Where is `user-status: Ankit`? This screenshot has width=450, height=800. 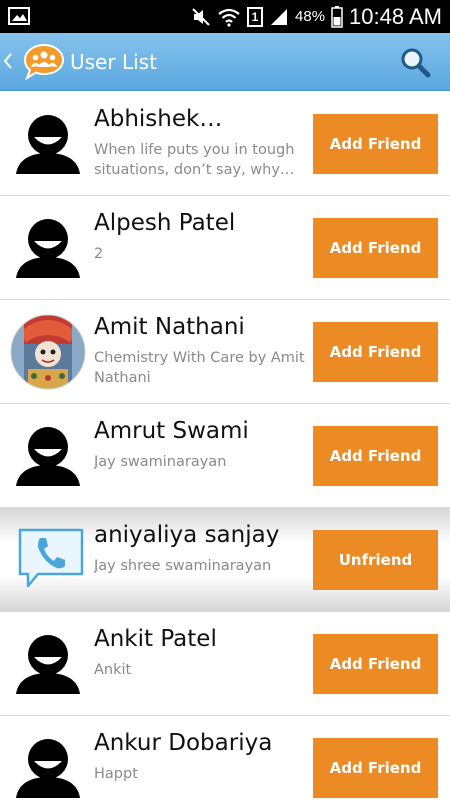
user-status: Ankit is located at coordinates (113, 670).